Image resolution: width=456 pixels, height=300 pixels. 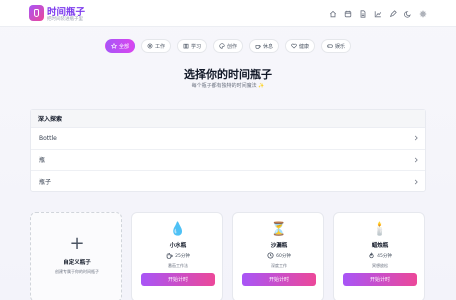 What do you see at coordinates (279, 265) in the screenshot?
I see `bottle-desc: 深度工作` at bounding box center [279, 265].